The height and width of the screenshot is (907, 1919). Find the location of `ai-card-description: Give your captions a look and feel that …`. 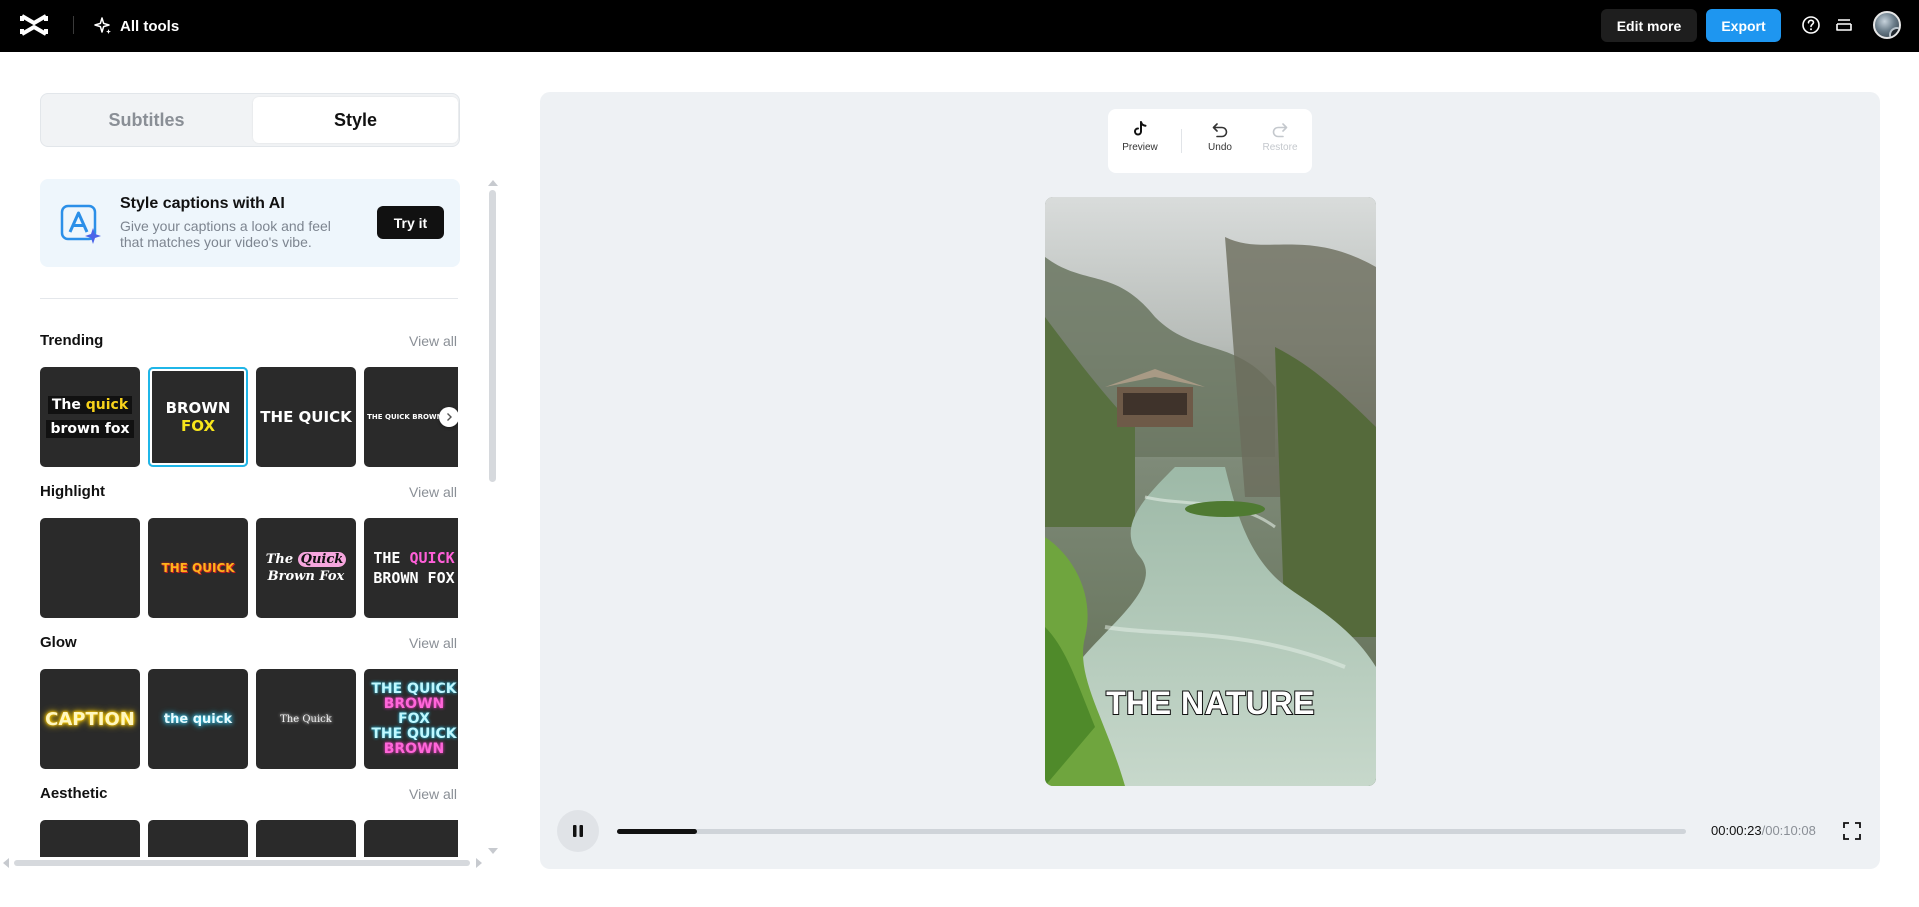

ai-card-description: Give your captions a look and feel that … is located at coordinates (225, 234).